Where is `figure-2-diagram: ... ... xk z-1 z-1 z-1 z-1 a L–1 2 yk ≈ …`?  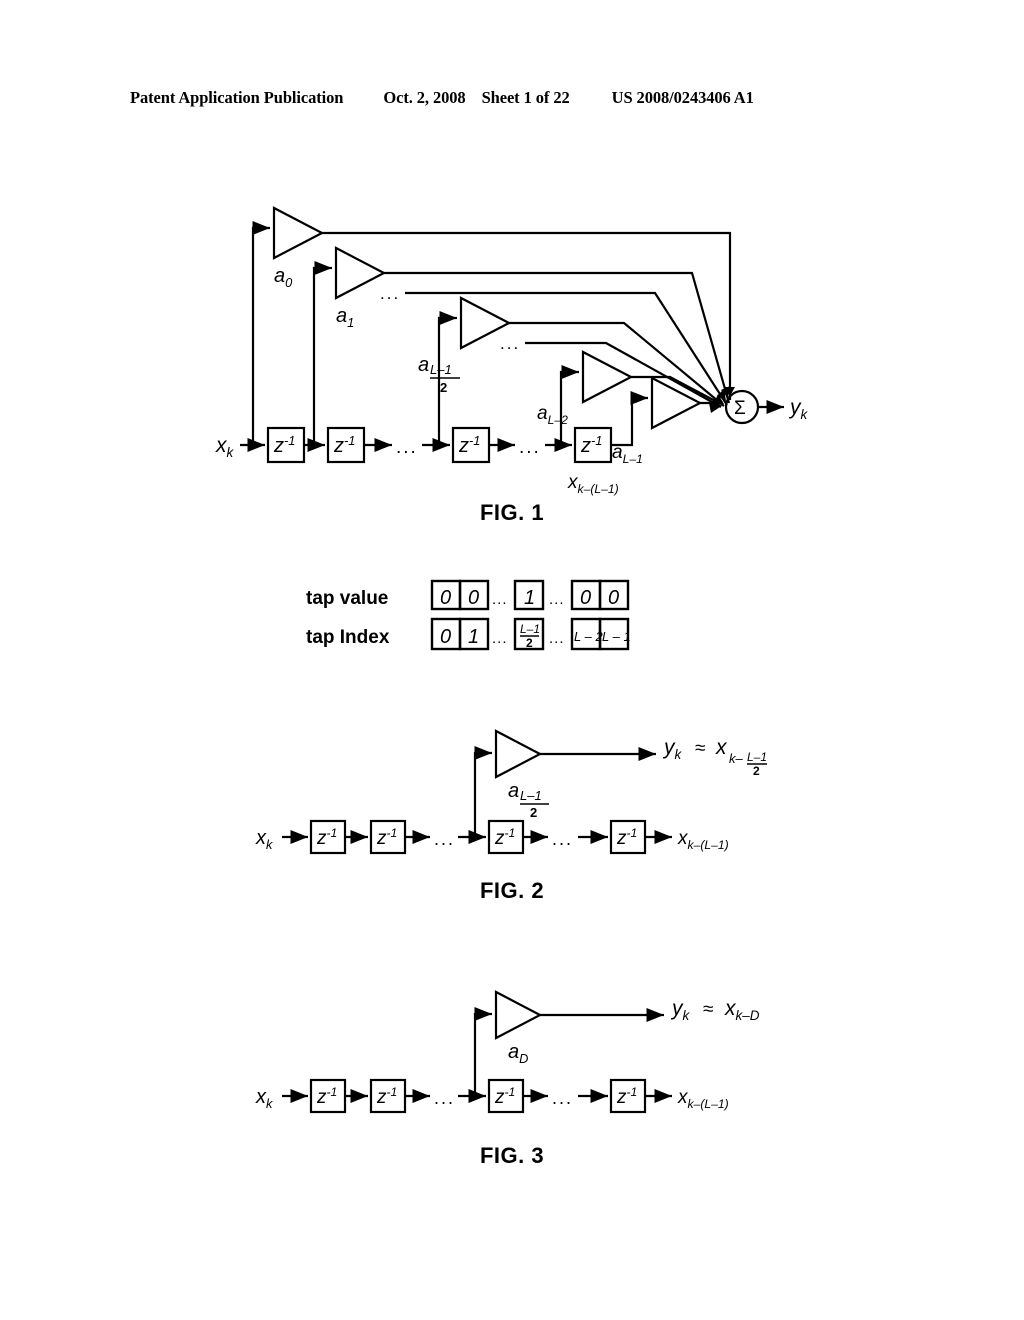 figure-2-diagram: ... ... xk z-1 z-1 z-1 z-1 a L–1 2 yk ≈ … is located at coordinates (510, 795).